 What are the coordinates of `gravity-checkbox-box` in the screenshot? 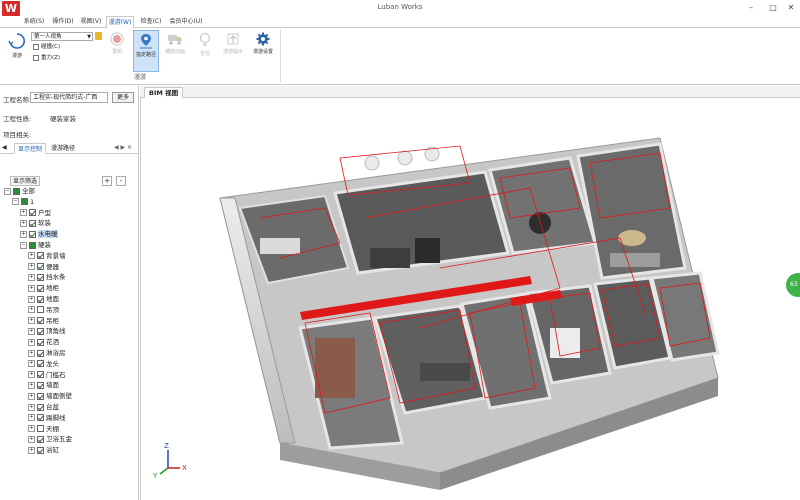 It's located at (36, 57).